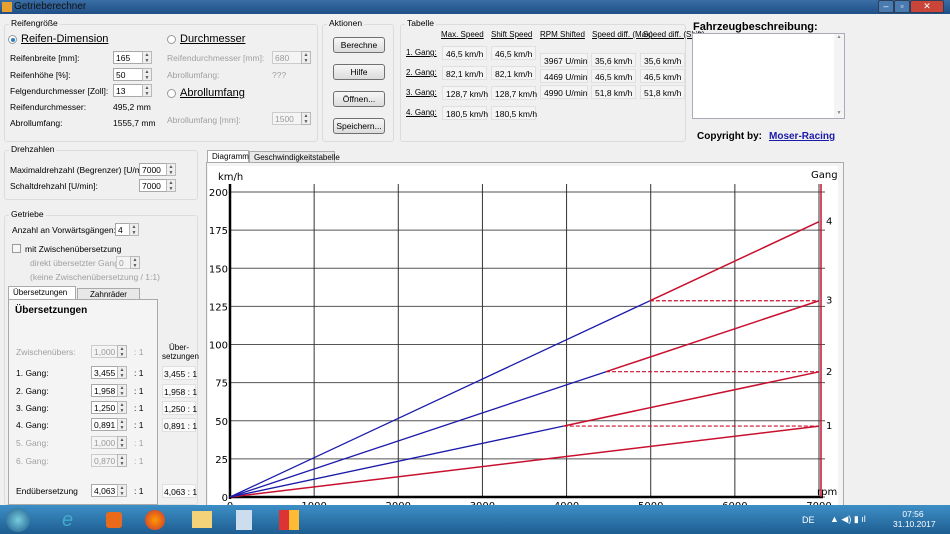  Describe the element at coordinates (768, 76) in the screenshot. I see `beschreibung-textarea: ▲ ▼` at that location.